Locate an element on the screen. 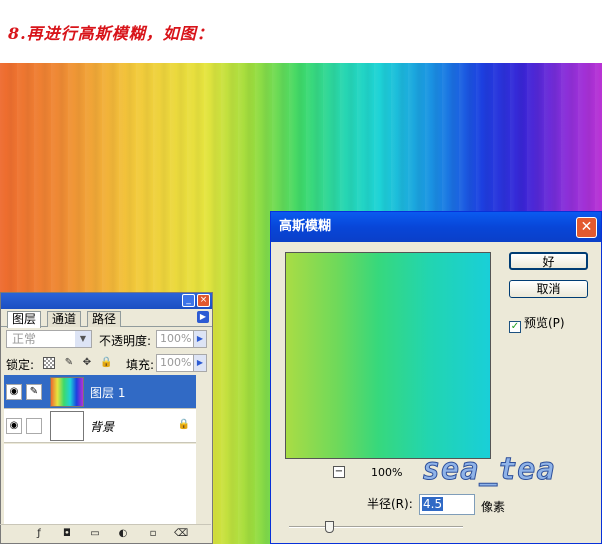 This screenshot has height=544, width=602. radius-label: 半径(R): is located at coordinates (390, 504).